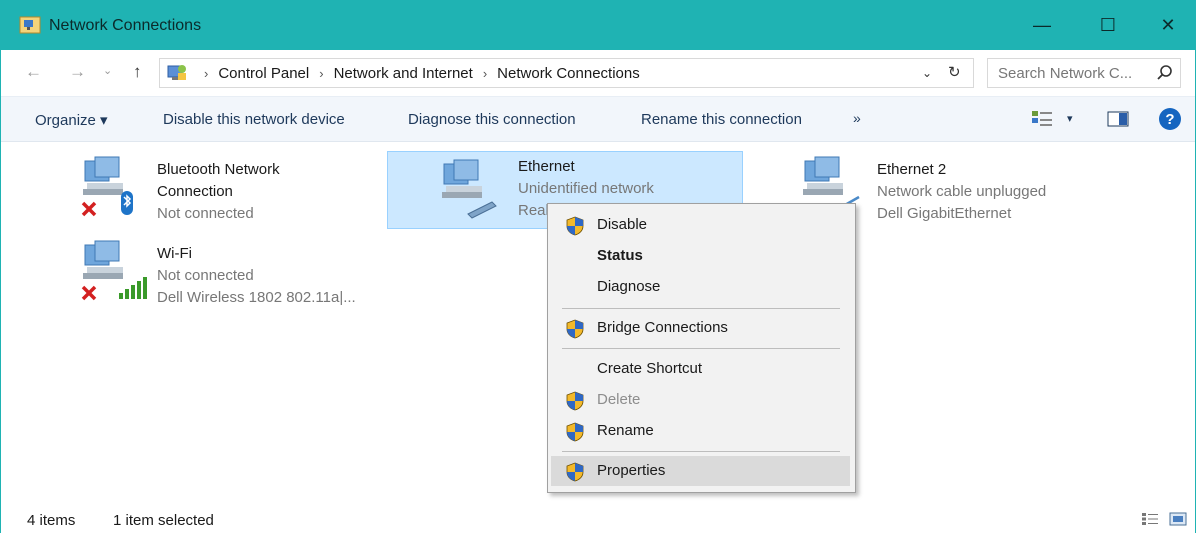  What do you see at coordinates (662, 327) in the screenshot?
I see `menu-item-label: Bridge Connections` at bounding box center [662, 327].